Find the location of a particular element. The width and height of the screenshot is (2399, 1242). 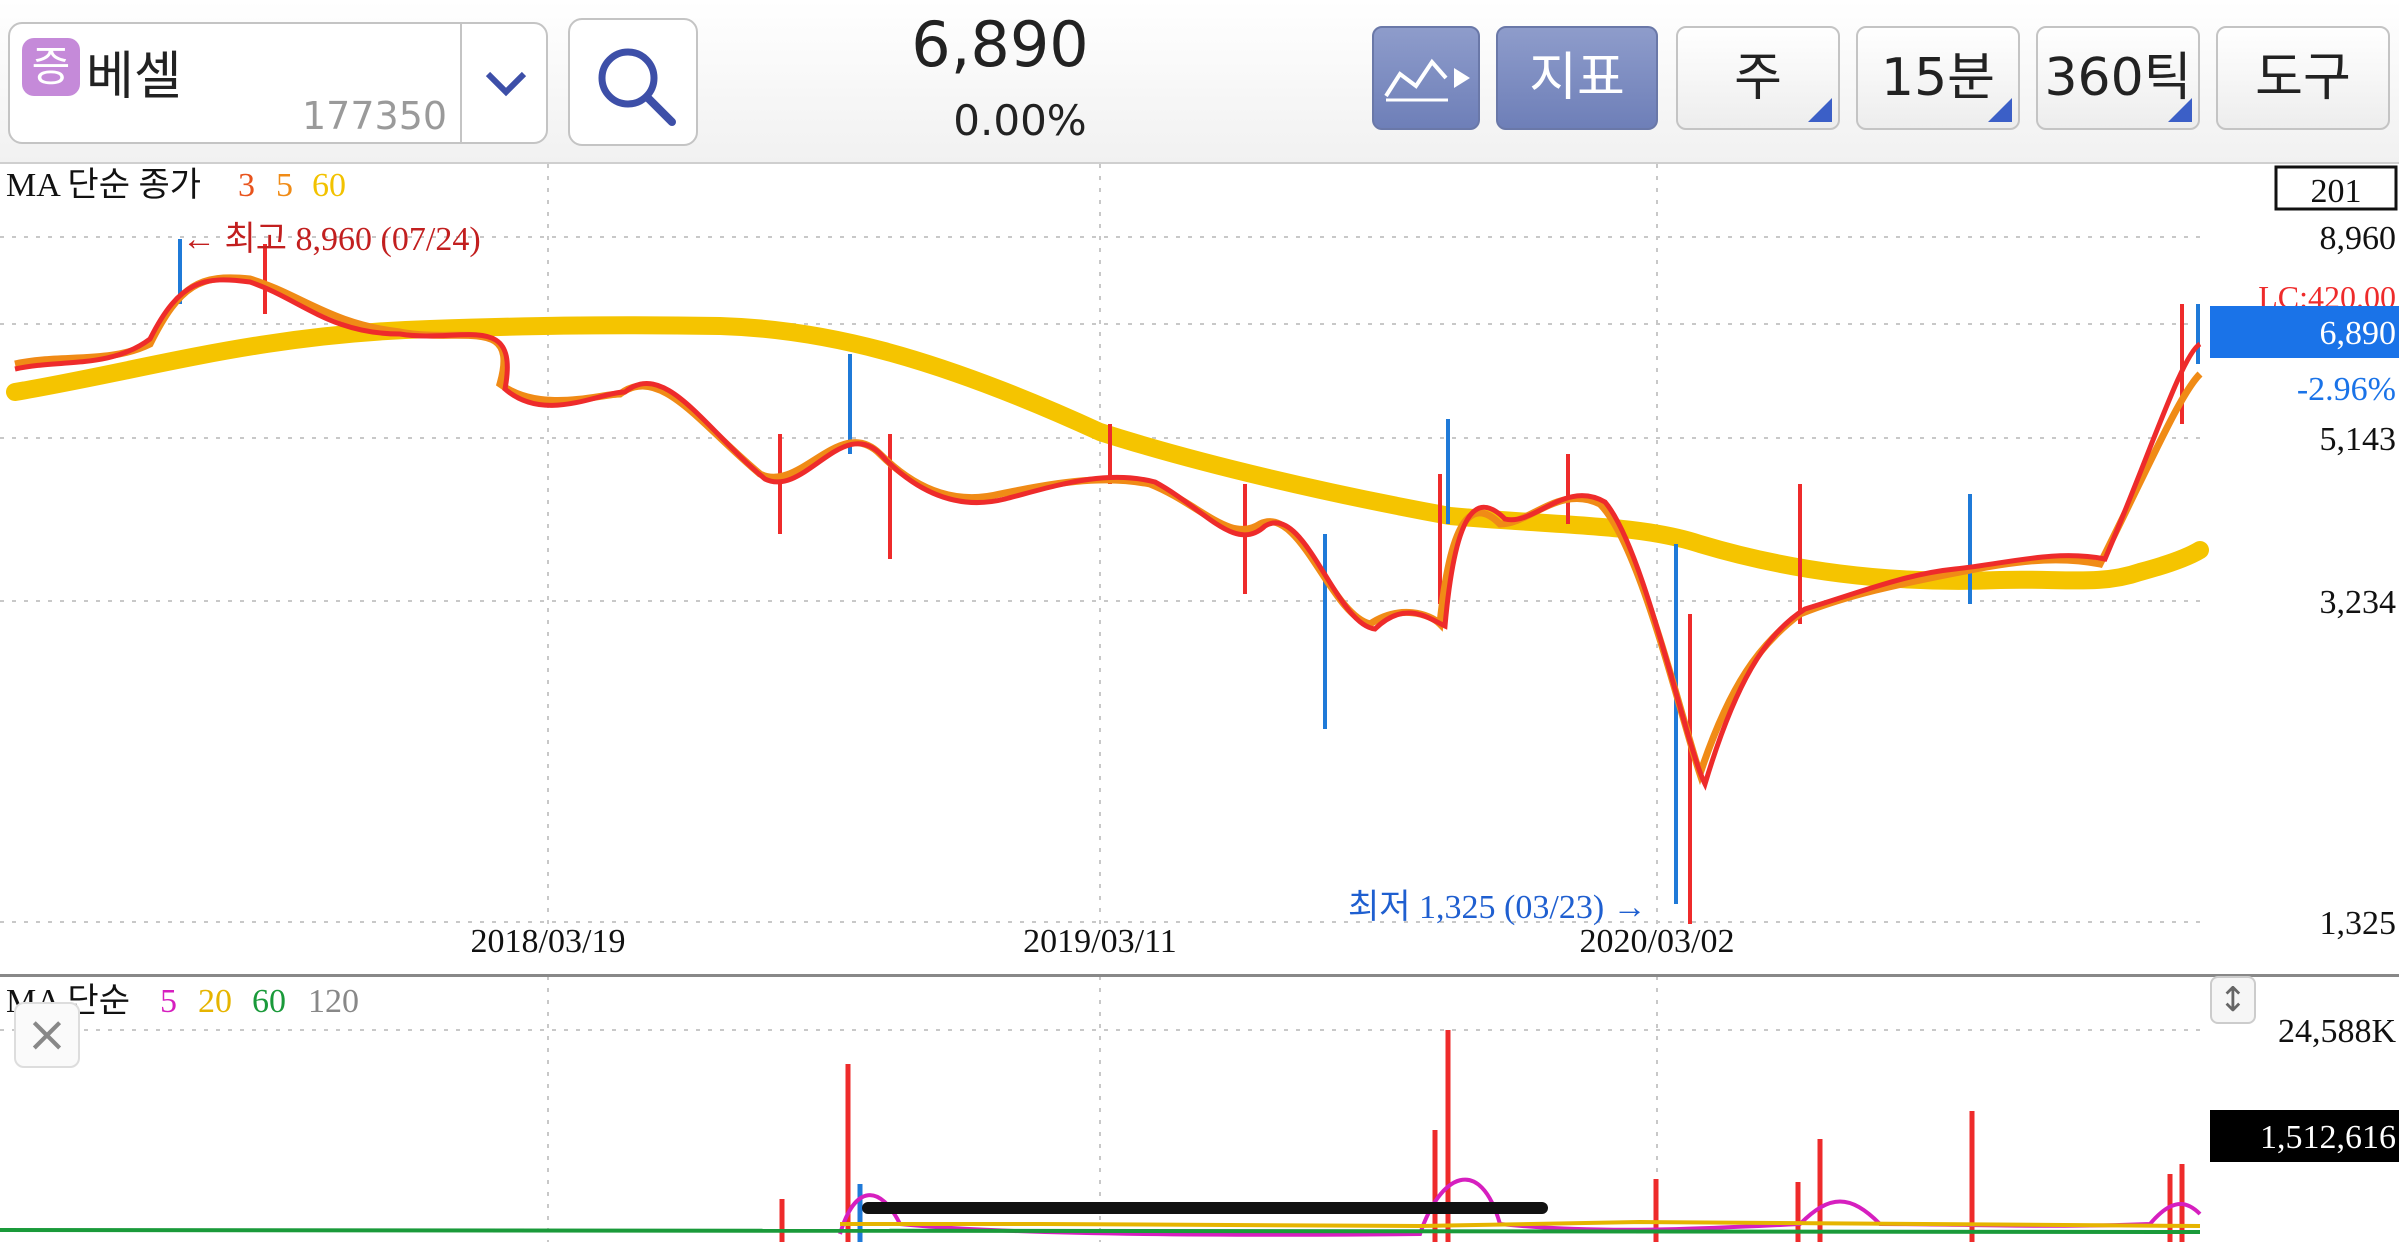

current-price-tag-label: 6,890 is located at coordinates (2358, 333).